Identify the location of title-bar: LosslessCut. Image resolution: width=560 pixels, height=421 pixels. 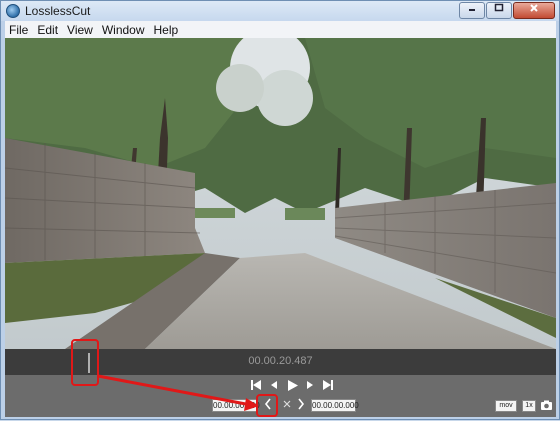
(280, 11).